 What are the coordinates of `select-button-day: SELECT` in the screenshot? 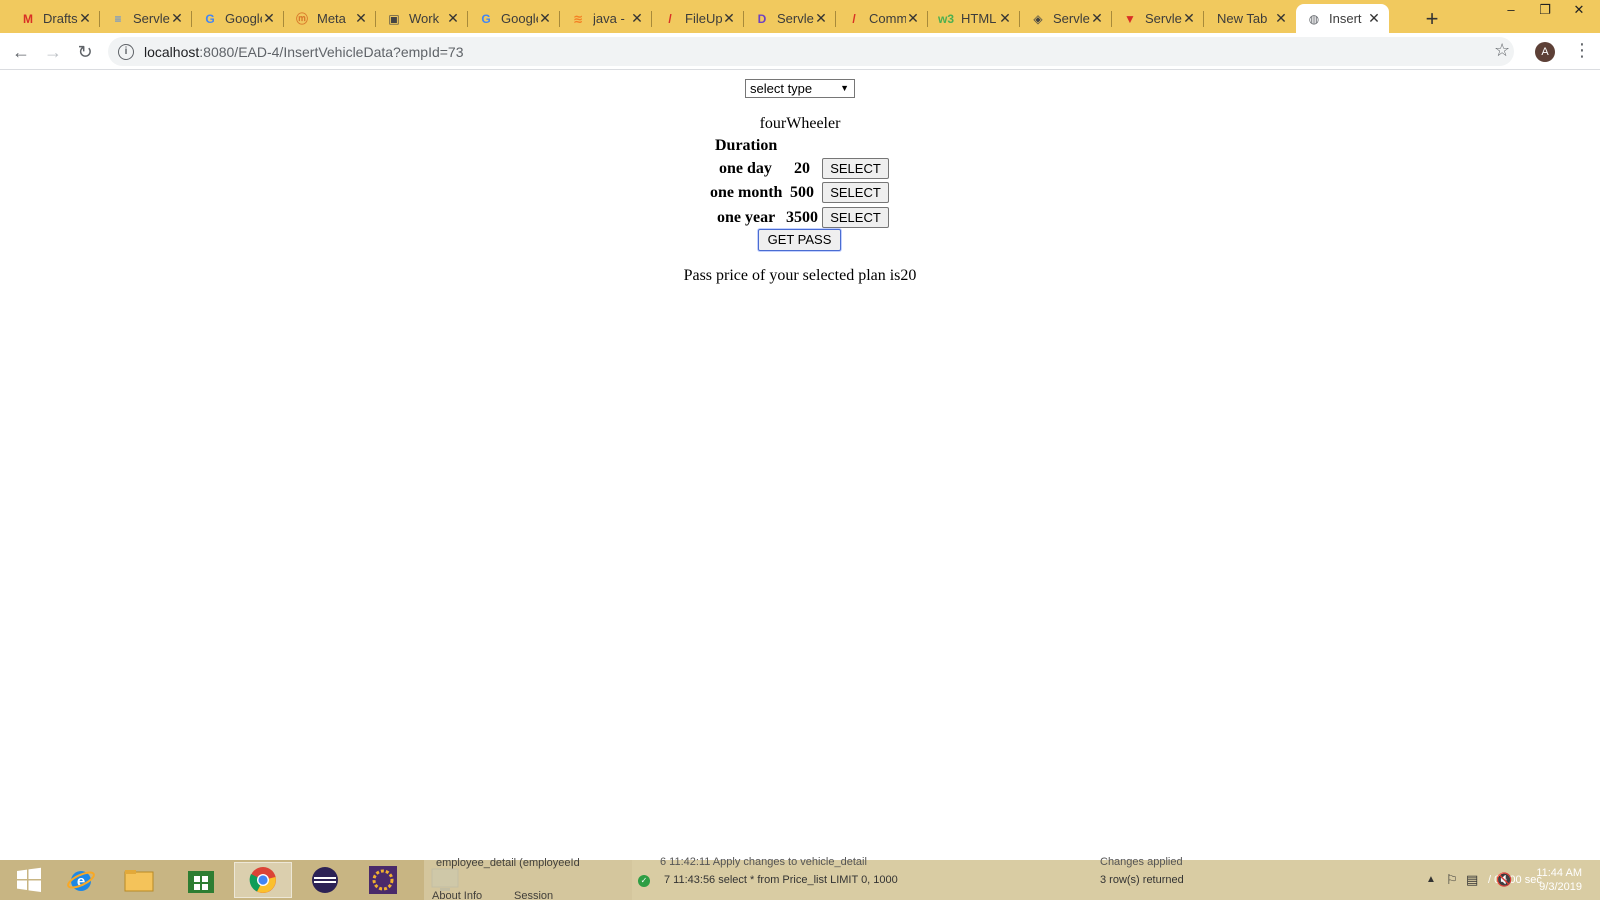 It's located at (855, 168).